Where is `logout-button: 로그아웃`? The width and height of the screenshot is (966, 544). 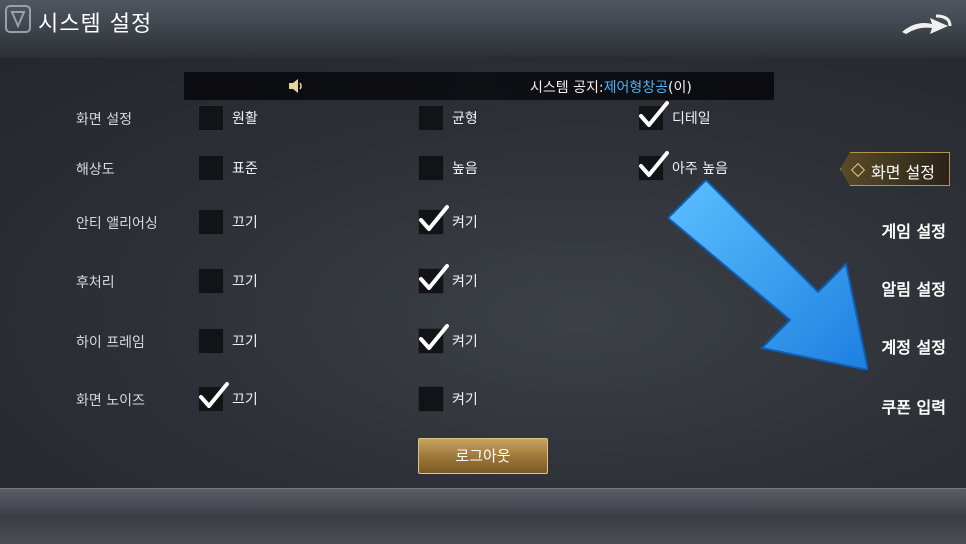 logout-button: 로그아웃 is located at coordinates (483, 456).